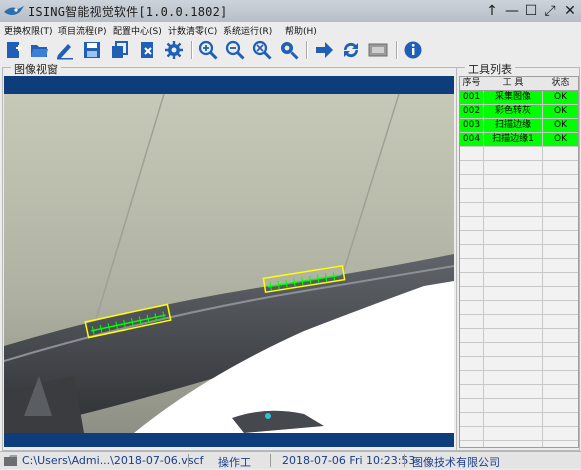 This screenshot has width=581, height=470. Describe the element at coordinates (28, 30) in the screenshot. I see `menu-change-permission: 更换权限(T)` at that location.